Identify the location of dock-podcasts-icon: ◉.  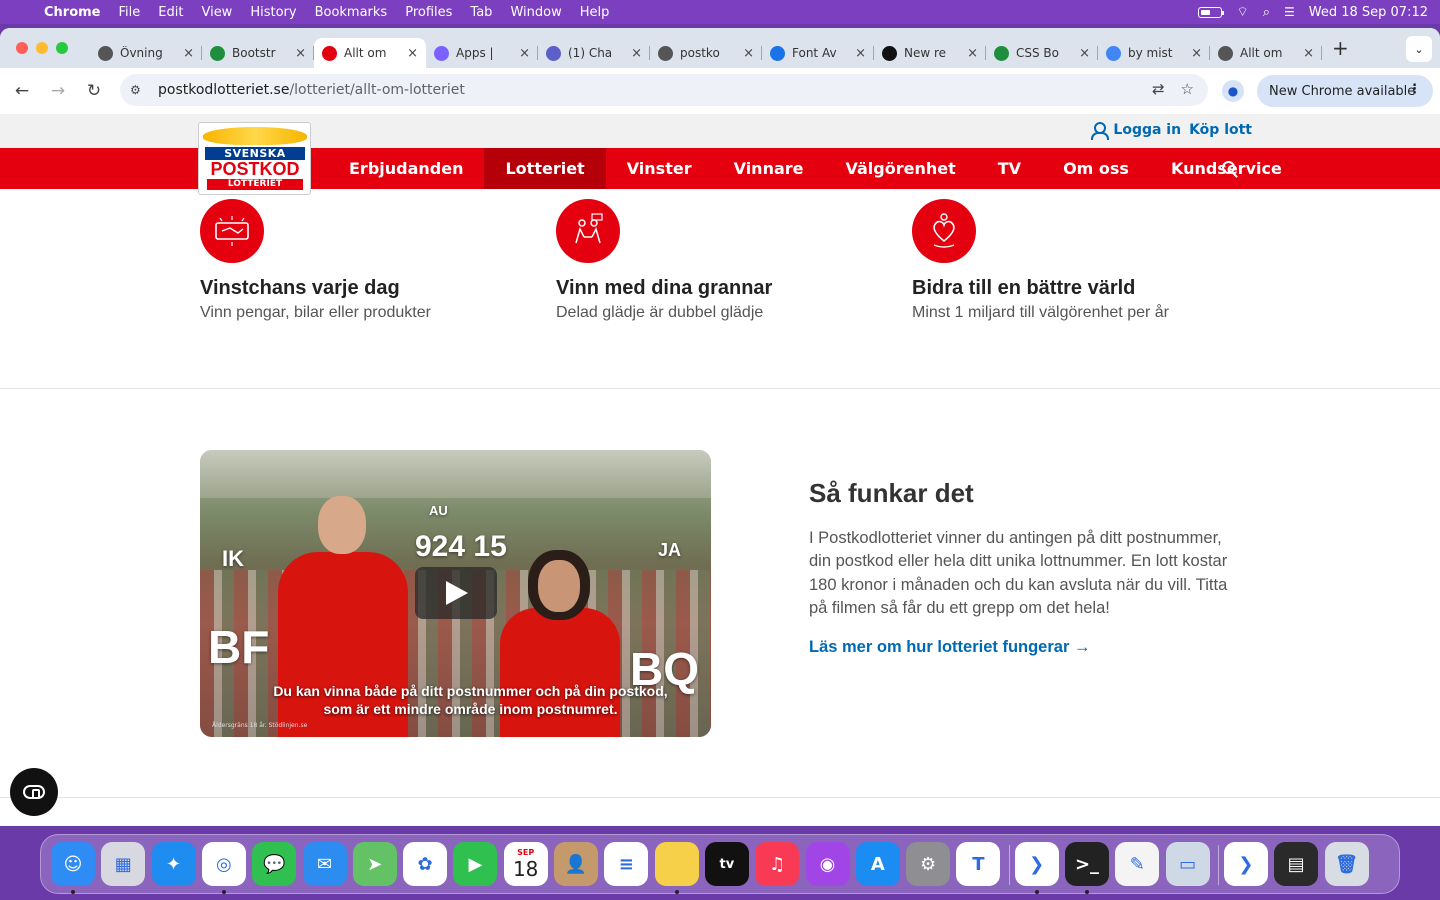
(827, 864).